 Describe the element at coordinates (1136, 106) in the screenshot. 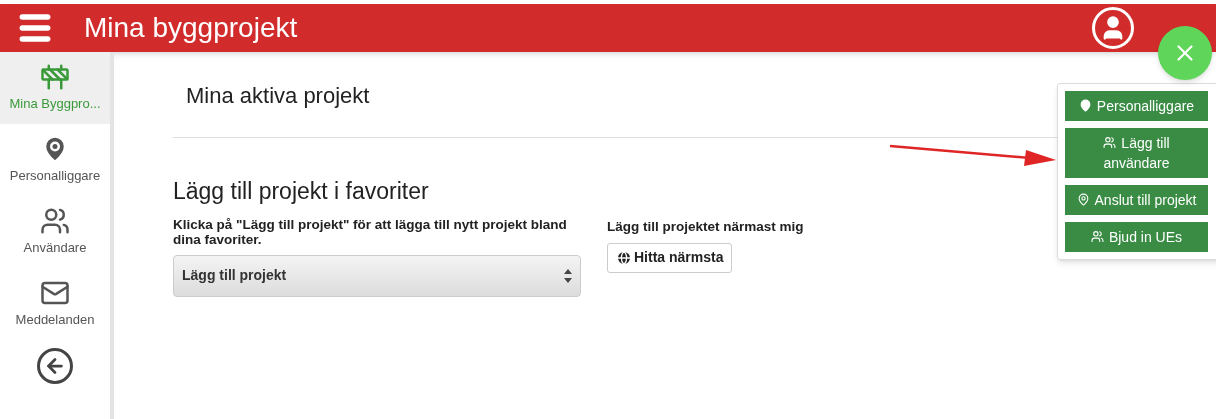

I see `menu-action-button: Personalliggare` at that location.